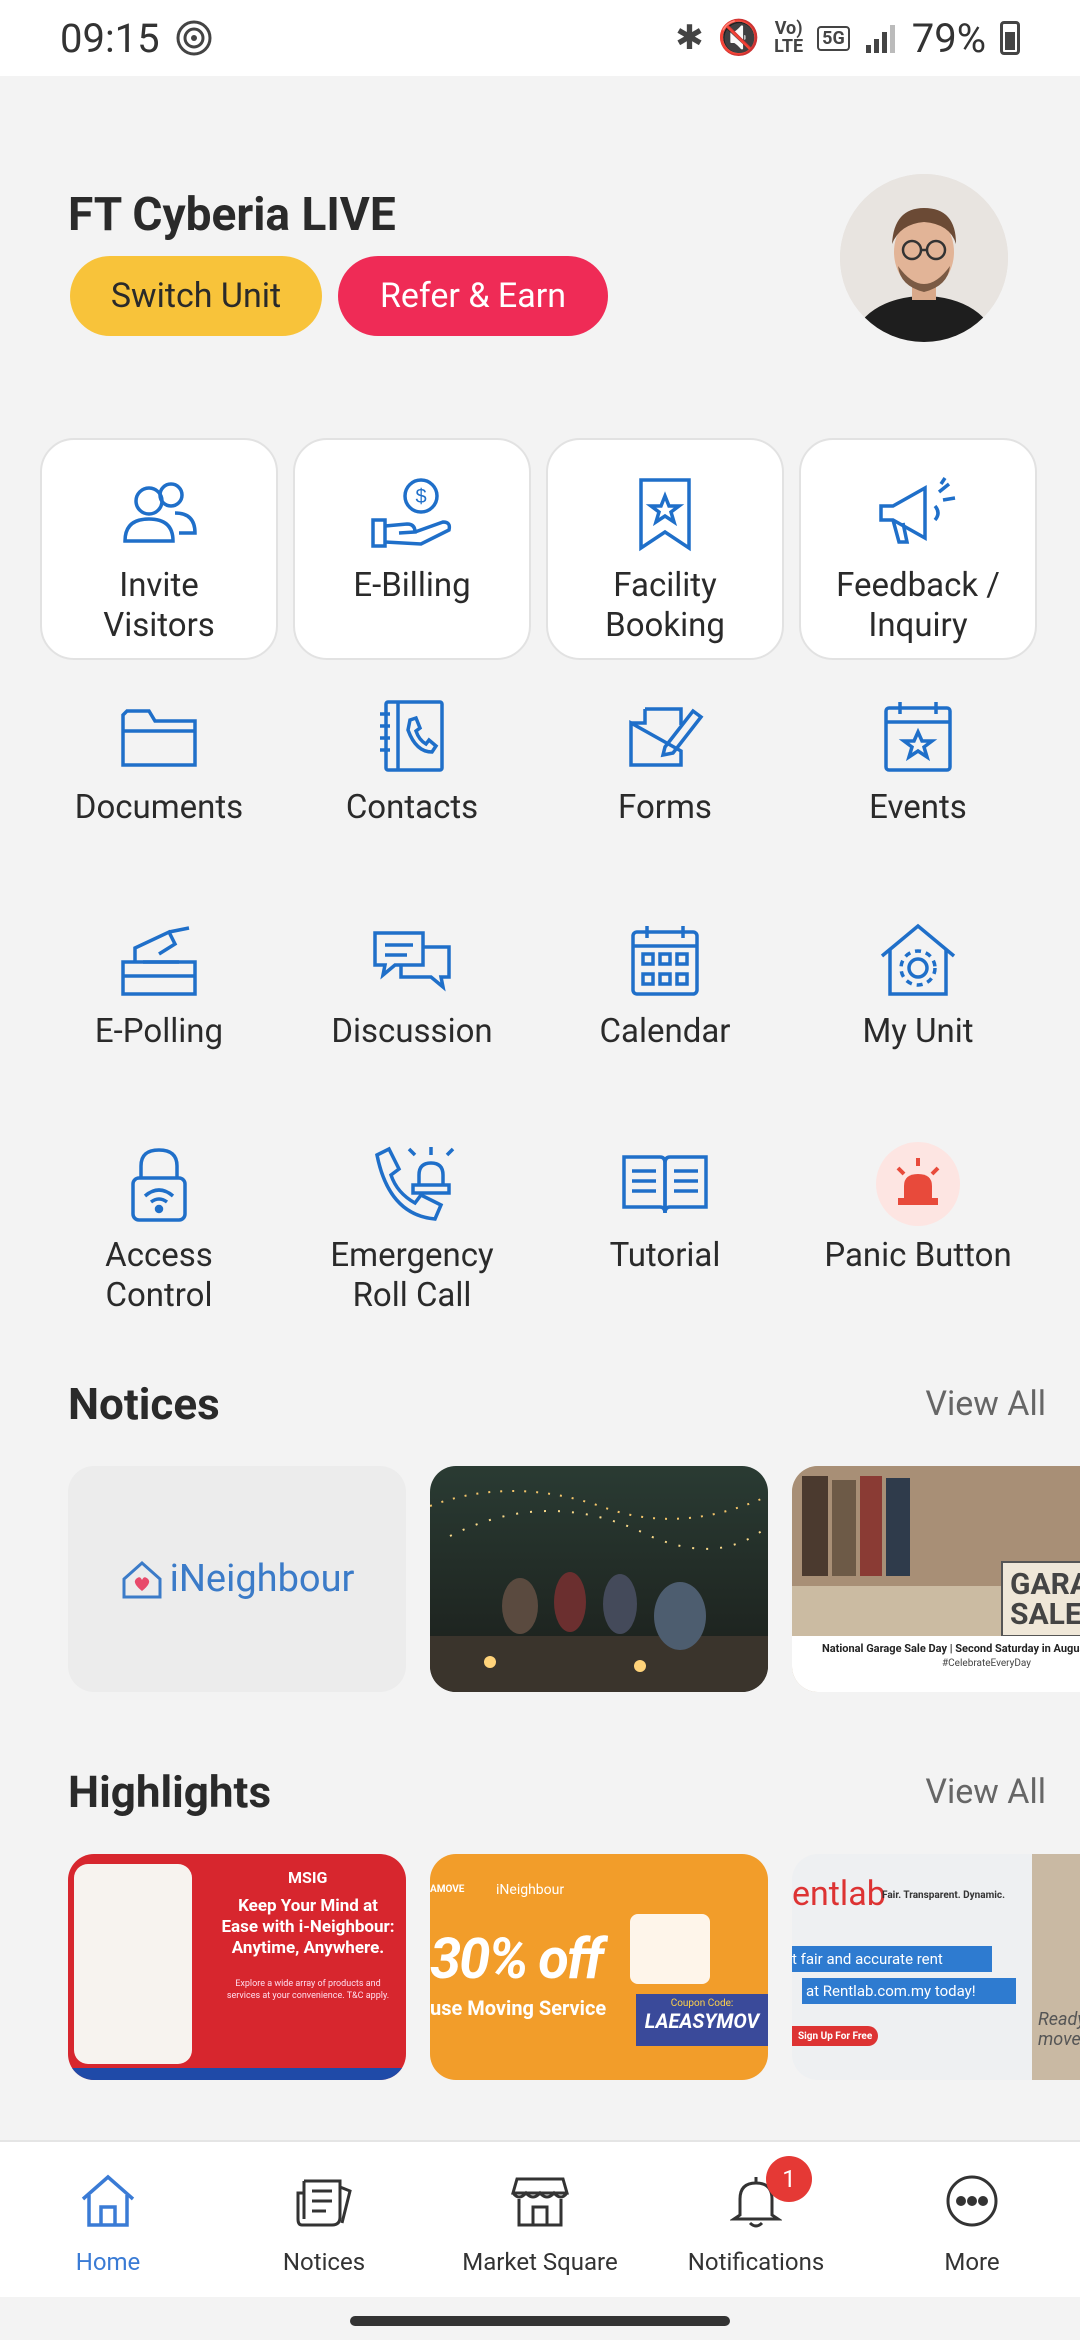 The width and height of the screenshot is (1080, 2340). What do you see at coordinates (918, 737) in the screenshot?
I see `event-calendar-icon` at bounding box center [918, 737].